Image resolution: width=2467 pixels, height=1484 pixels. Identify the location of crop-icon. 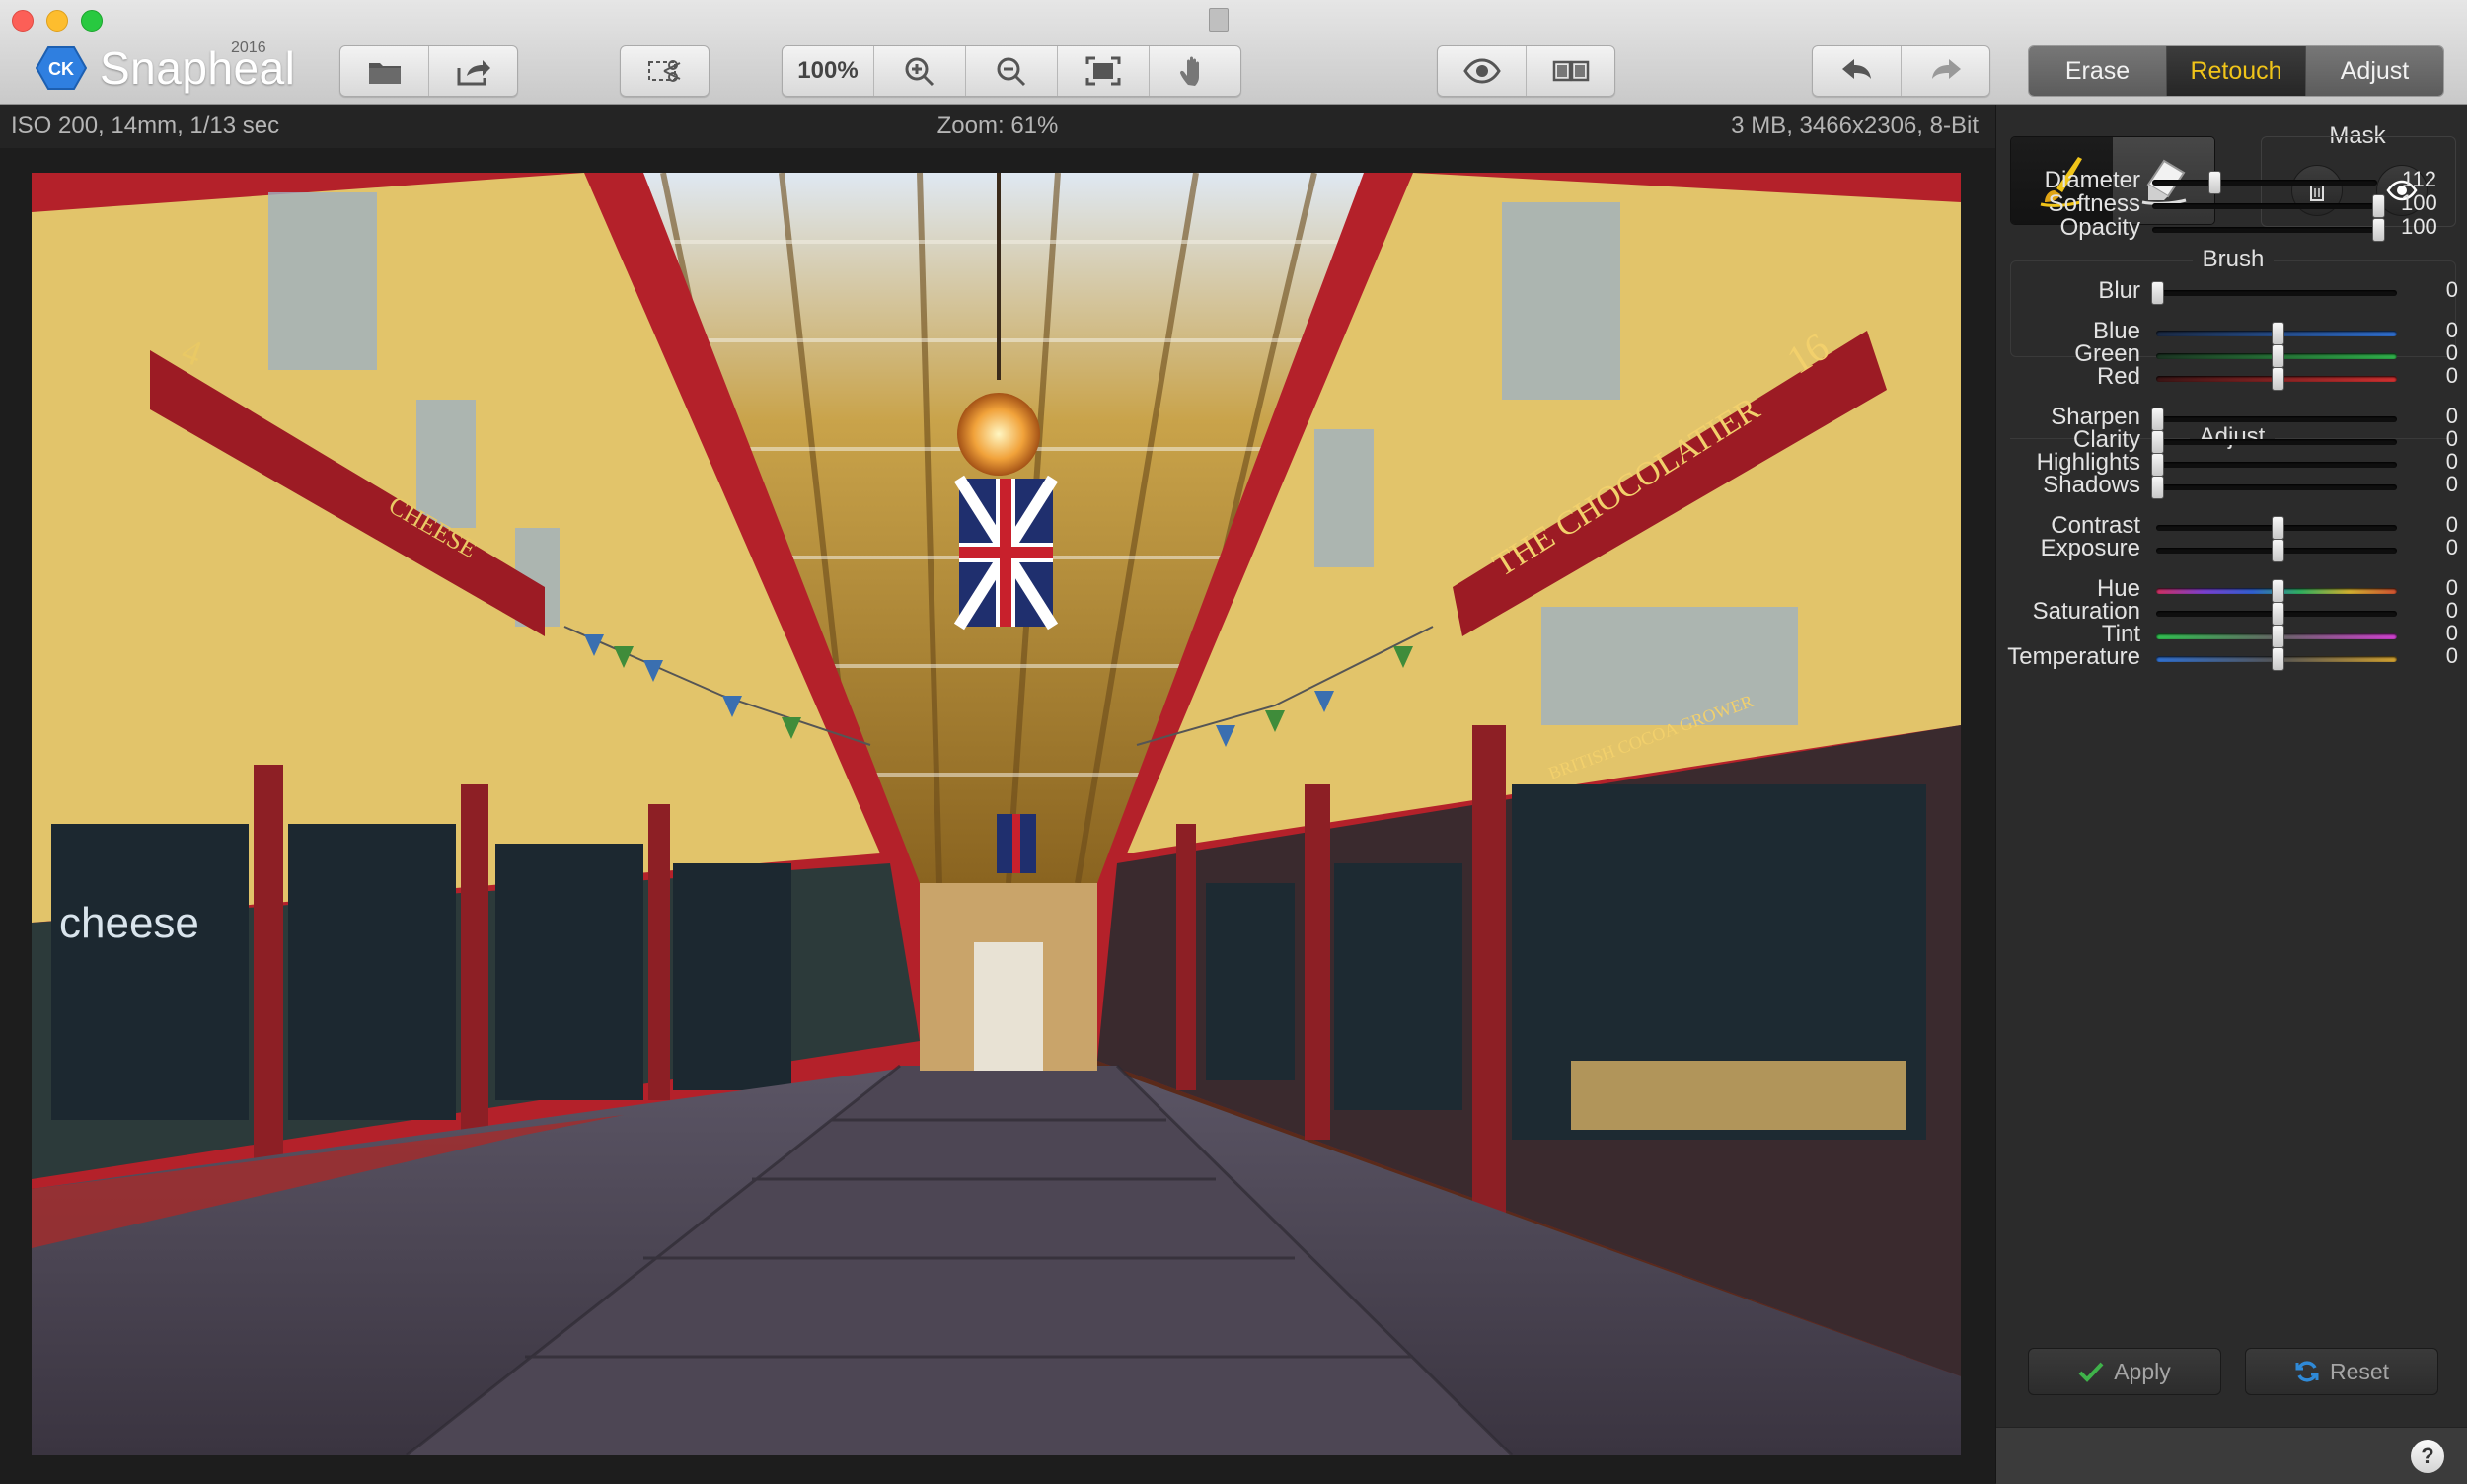
(663, 71).